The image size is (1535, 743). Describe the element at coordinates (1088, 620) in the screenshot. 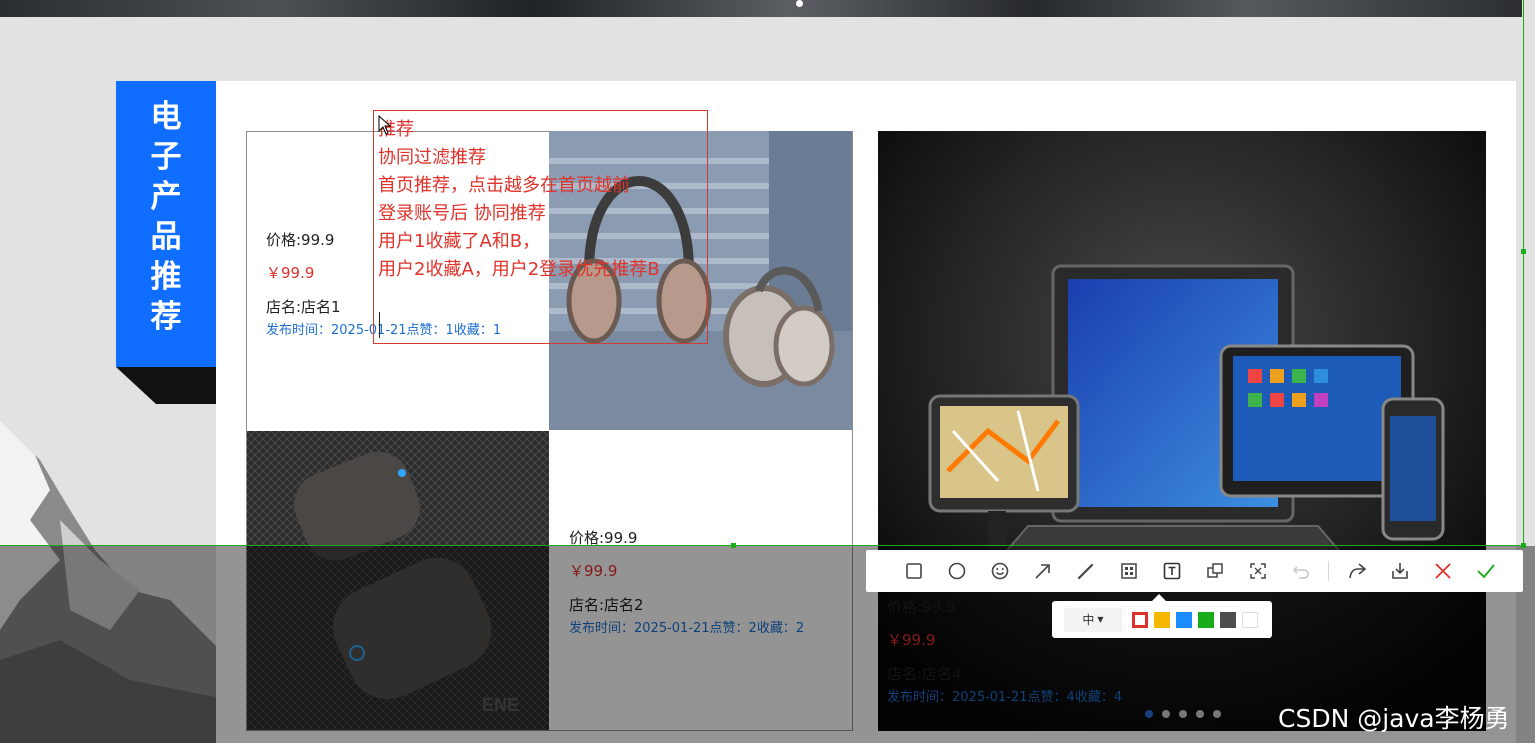

I see `font-size-value: 中` at that location.